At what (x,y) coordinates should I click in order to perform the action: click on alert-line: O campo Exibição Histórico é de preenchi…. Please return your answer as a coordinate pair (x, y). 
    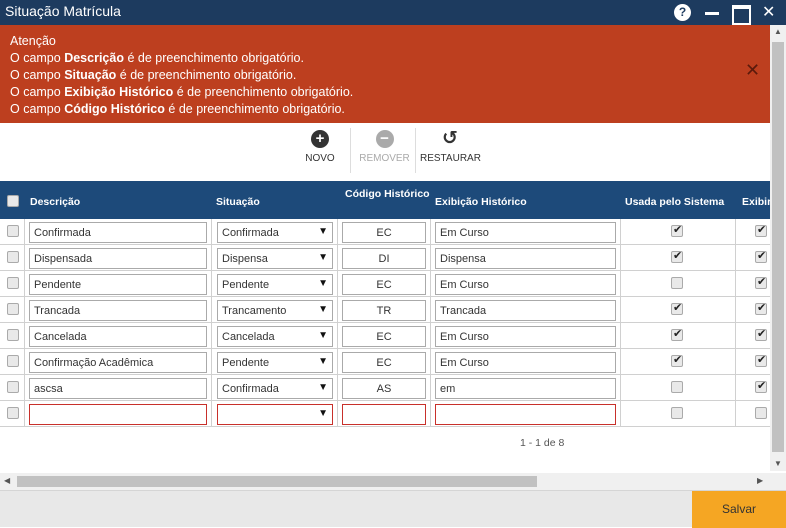
    Looking at the image, I should click on (390, 92).